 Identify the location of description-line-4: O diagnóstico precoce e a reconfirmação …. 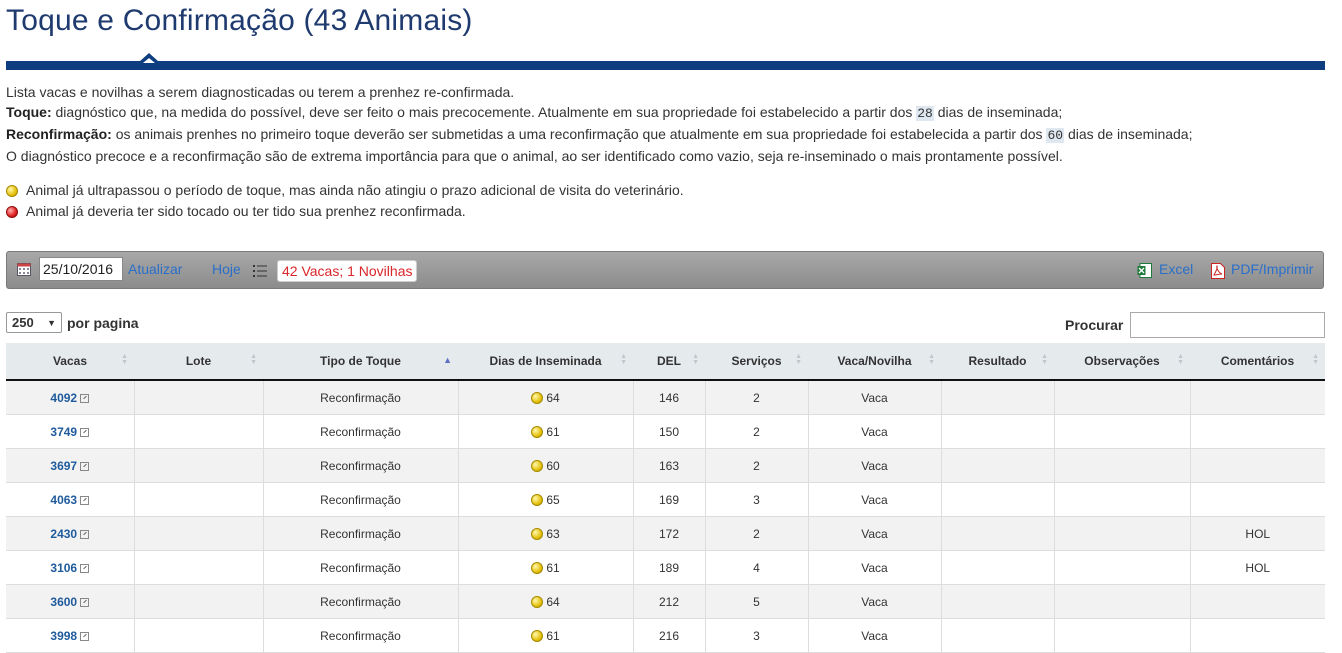
(534, 156).